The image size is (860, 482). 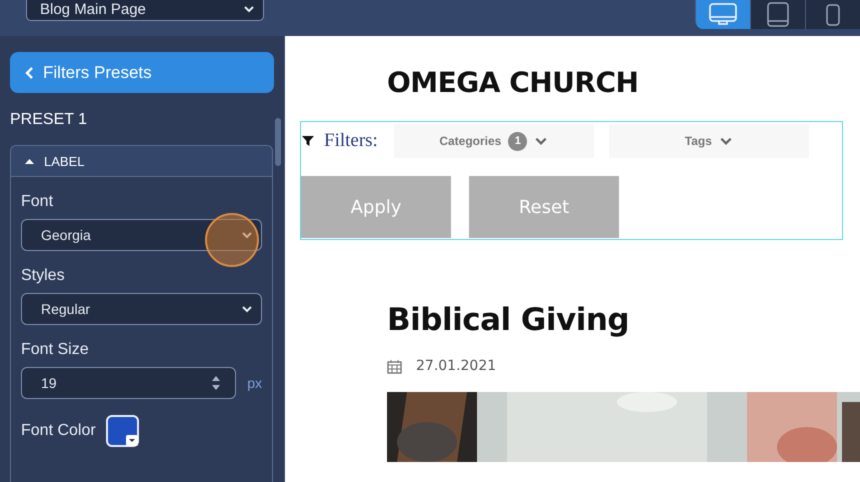 I want to click on site-title: OMEGA CHURCH, so click(x=513, y=82).